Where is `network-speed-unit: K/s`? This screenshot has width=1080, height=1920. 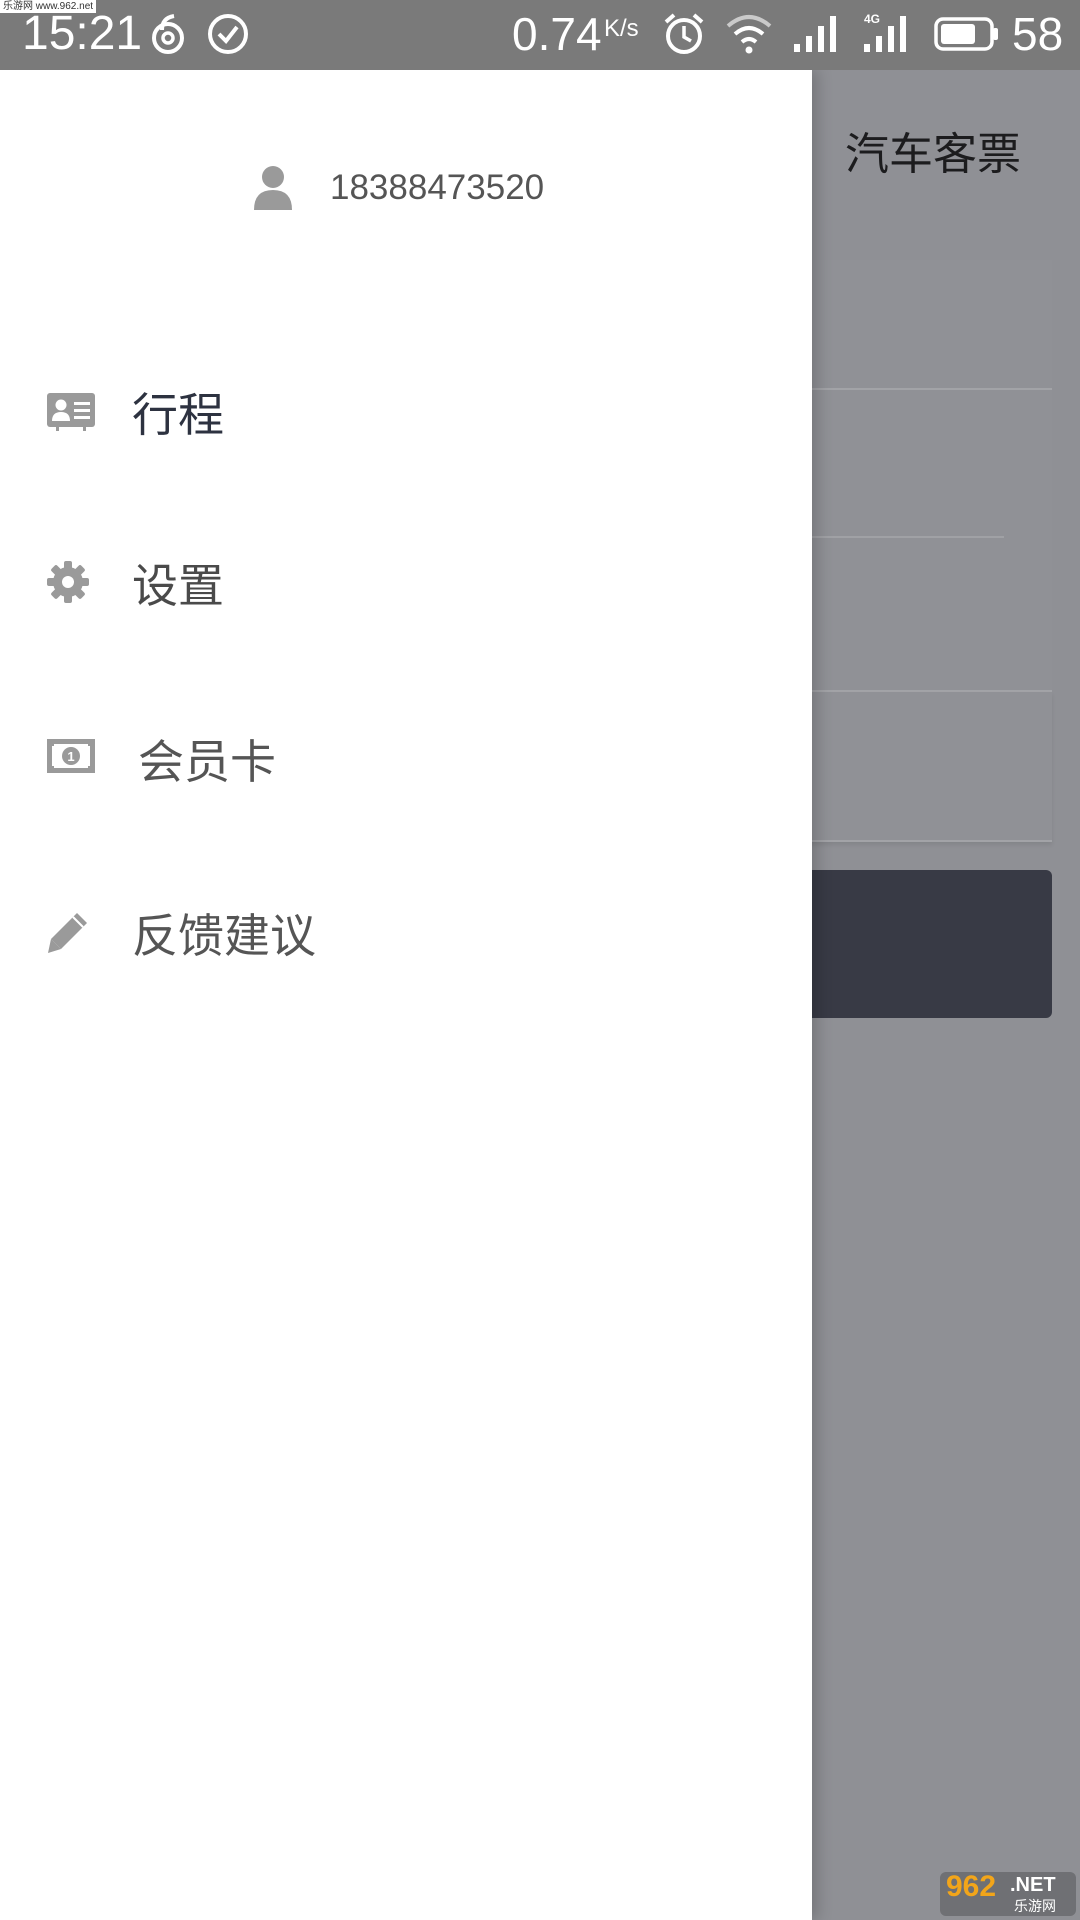 network-speed-unit: K/s is located at coordinates (621, 28).